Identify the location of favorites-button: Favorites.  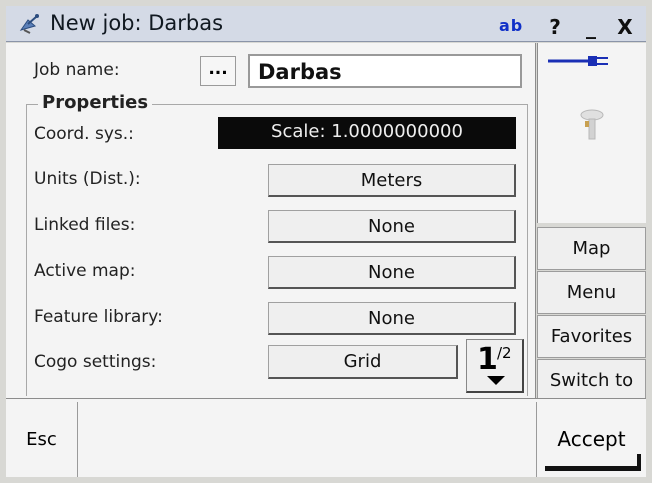
(591, 336).